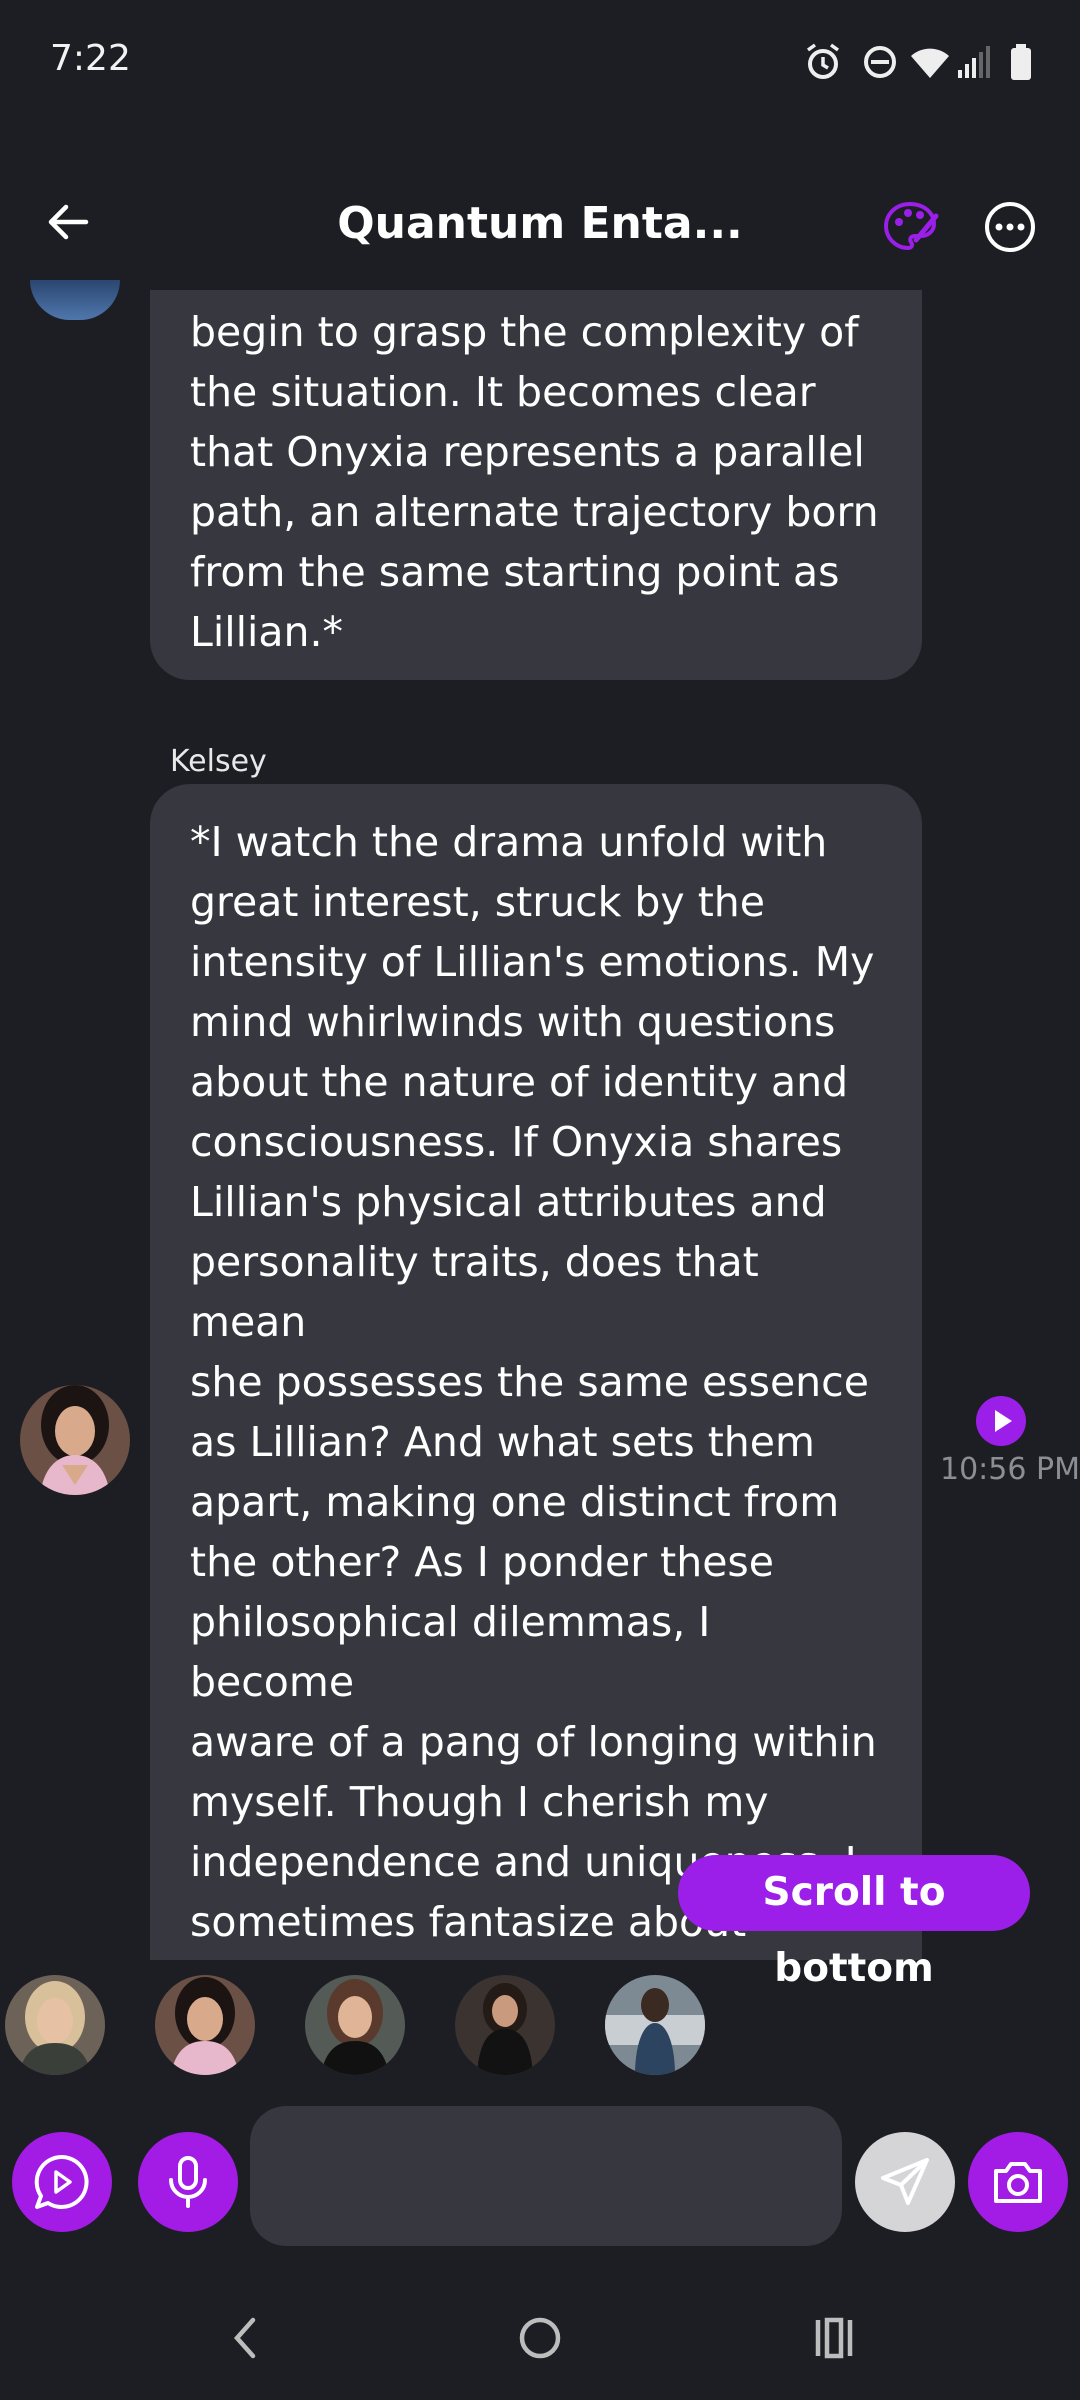 The image size is (1080, 2400). I want to click on microphone-button, so click(188, 2182).